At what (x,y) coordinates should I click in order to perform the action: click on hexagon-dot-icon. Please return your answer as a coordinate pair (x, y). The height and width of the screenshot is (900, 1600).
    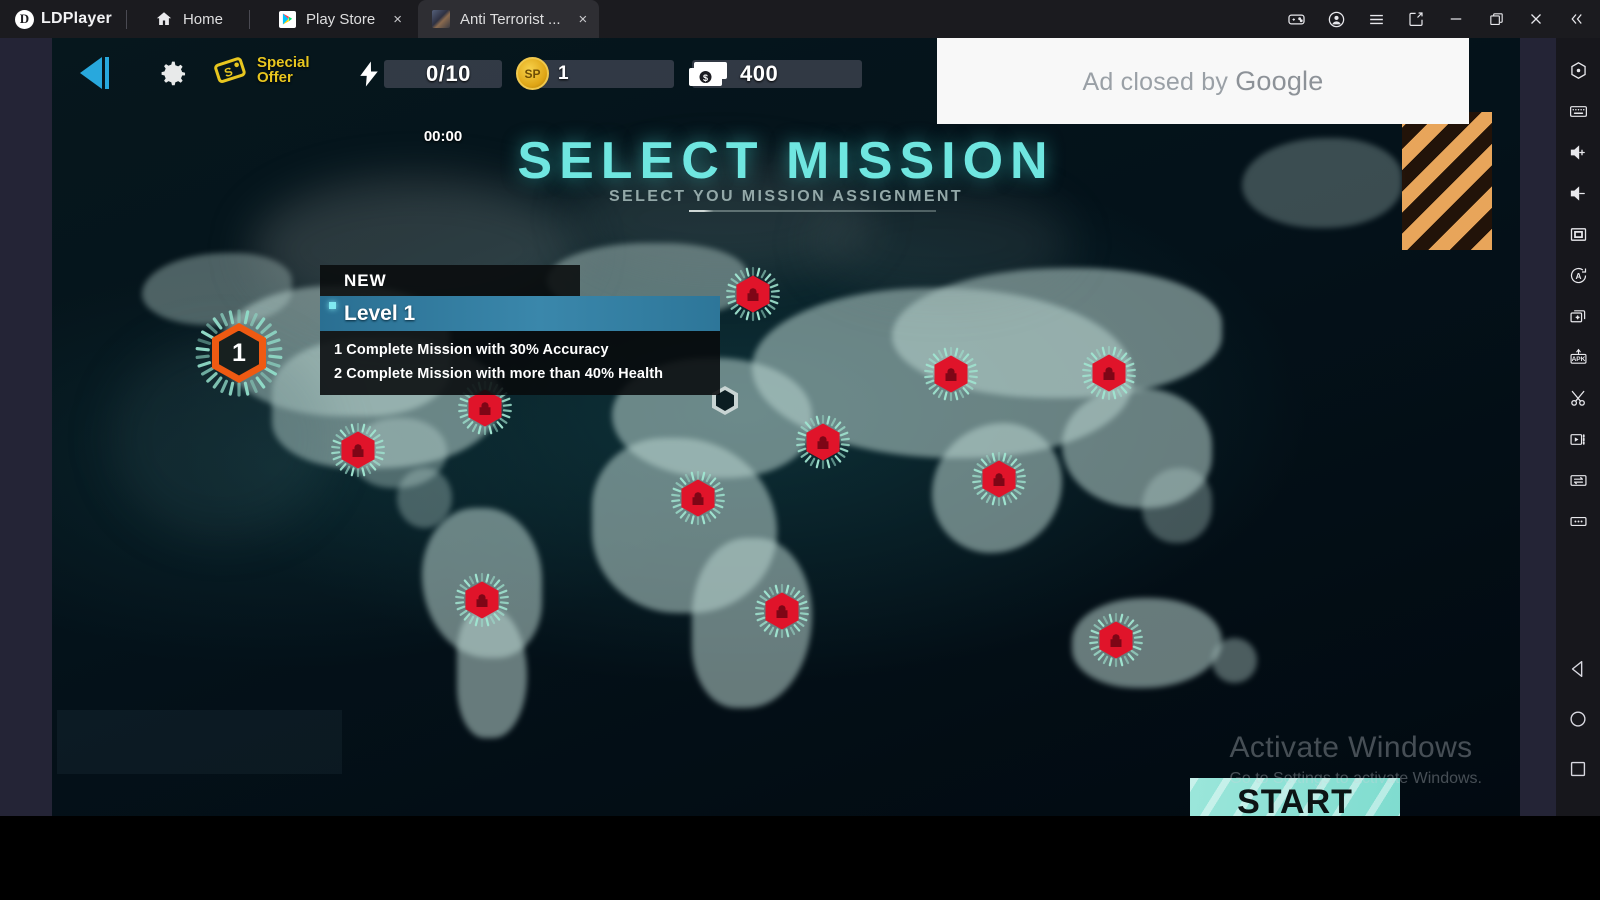
    Looking at the image, I should click on (1577, 70).